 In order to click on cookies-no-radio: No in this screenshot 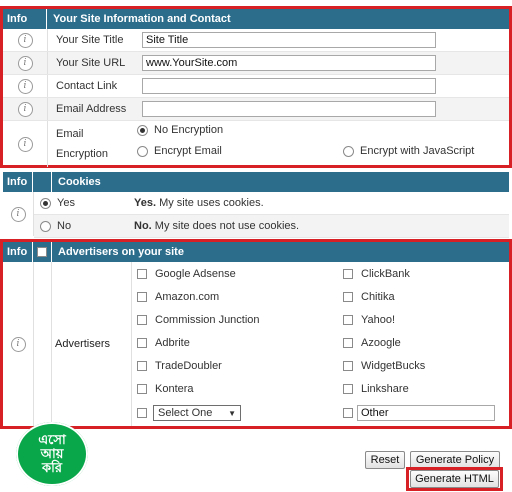, I will do `click(84, 226)`.